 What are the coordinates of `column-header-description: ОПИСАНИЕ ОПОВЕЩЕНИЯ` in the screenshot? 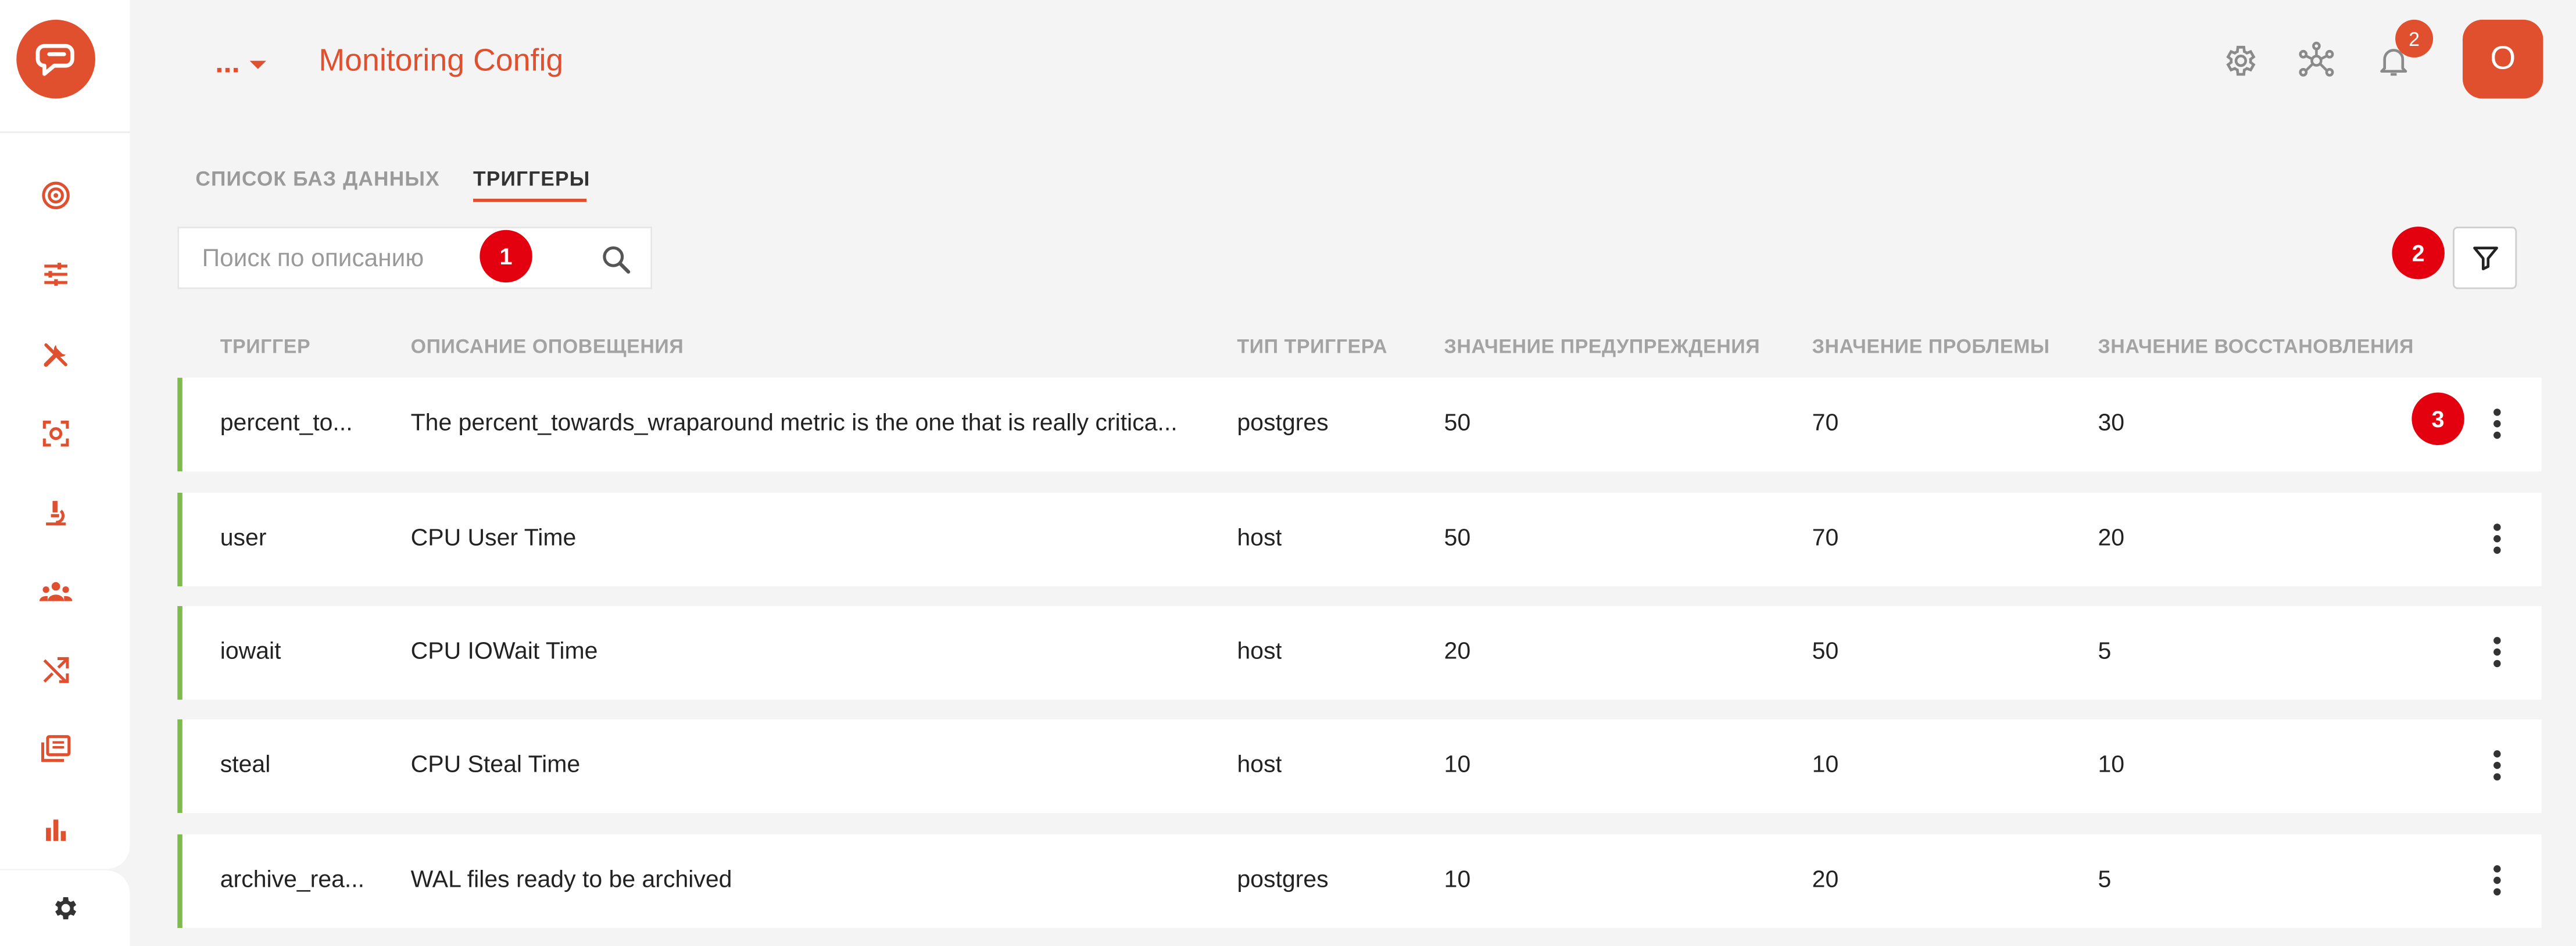 It's located at (548, 347).